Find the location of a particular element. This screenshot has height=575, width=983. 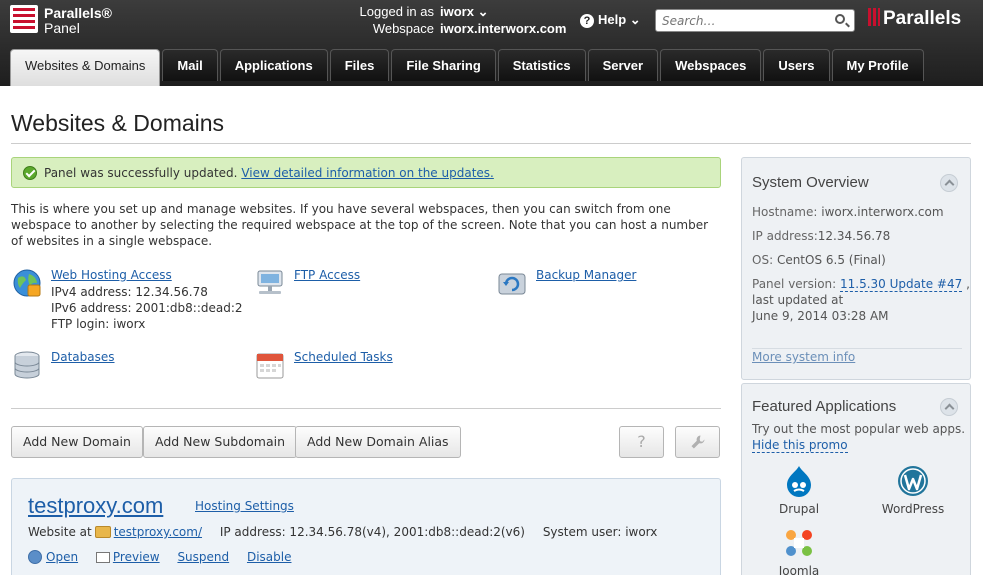

panel-version-suffix: , is located at coordinates (968, 284).